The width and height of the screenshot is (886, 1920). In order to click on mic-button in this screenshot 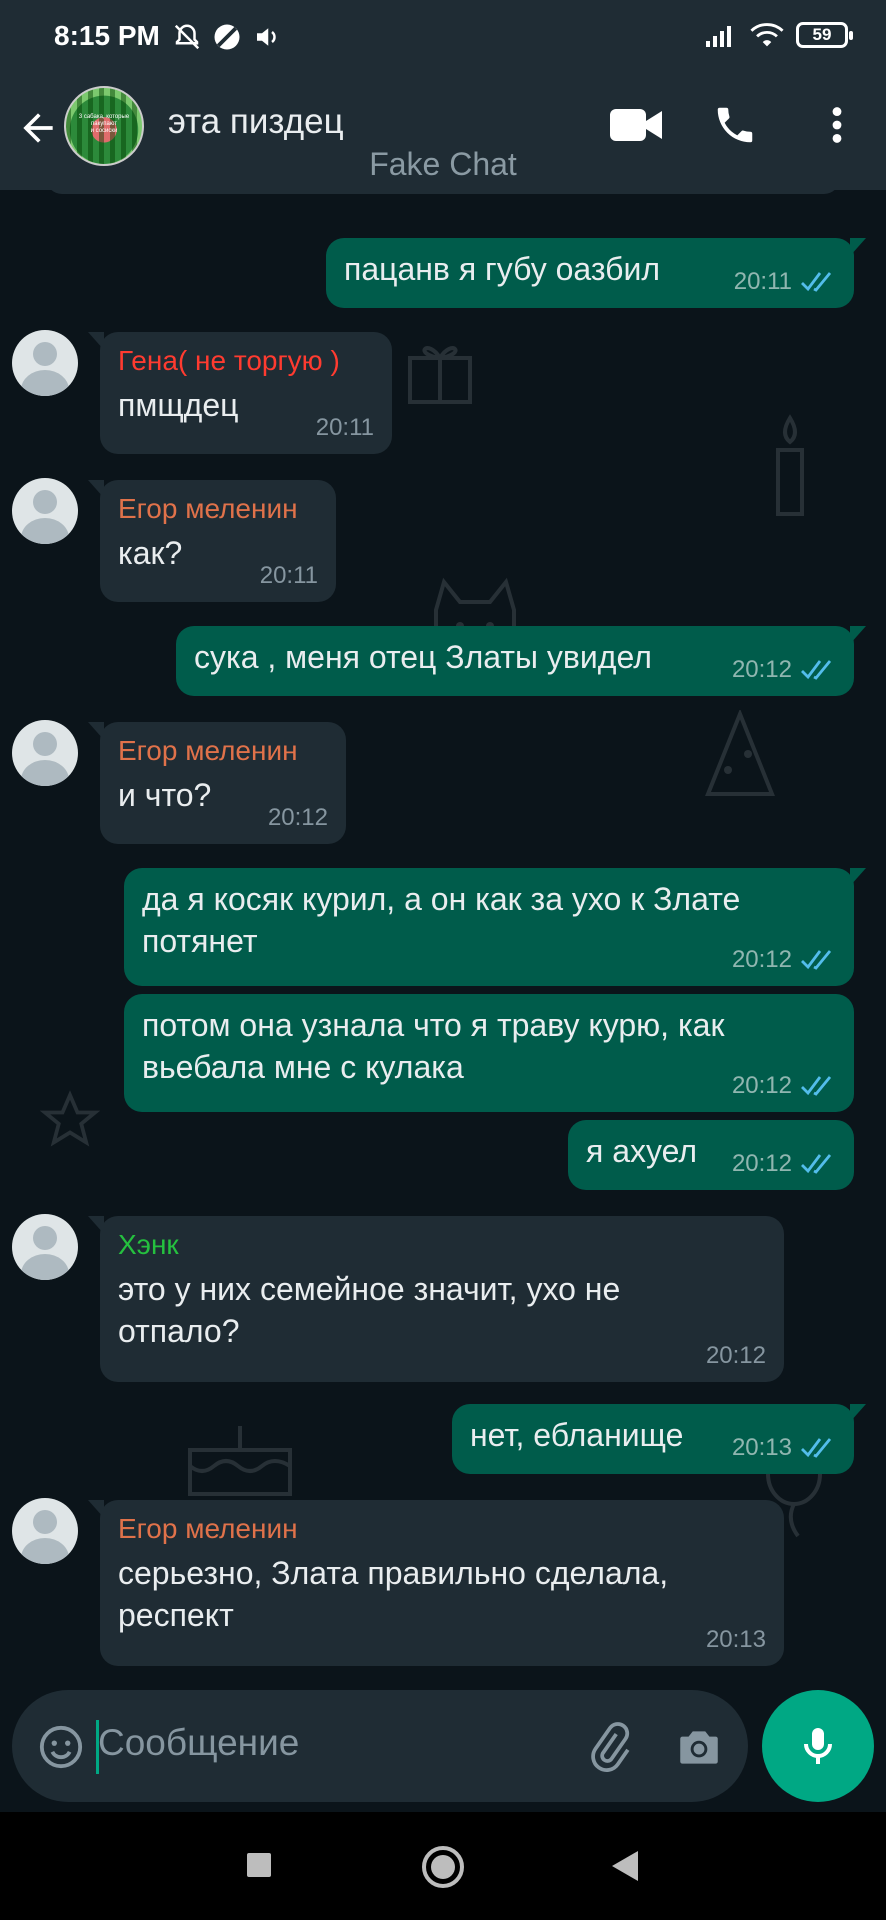, I will do `click(818, 1746)`.